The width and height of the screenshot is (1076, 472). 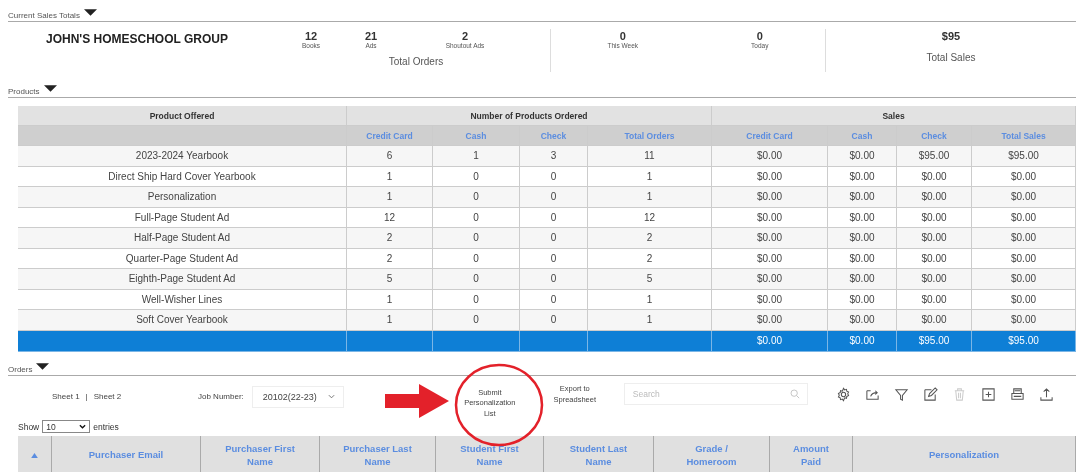 What do you see at coordinates (182, 279) in the screenshot?
I see `table-cell: Eighth-Page Student Ad` at bounding box center [182, 279].